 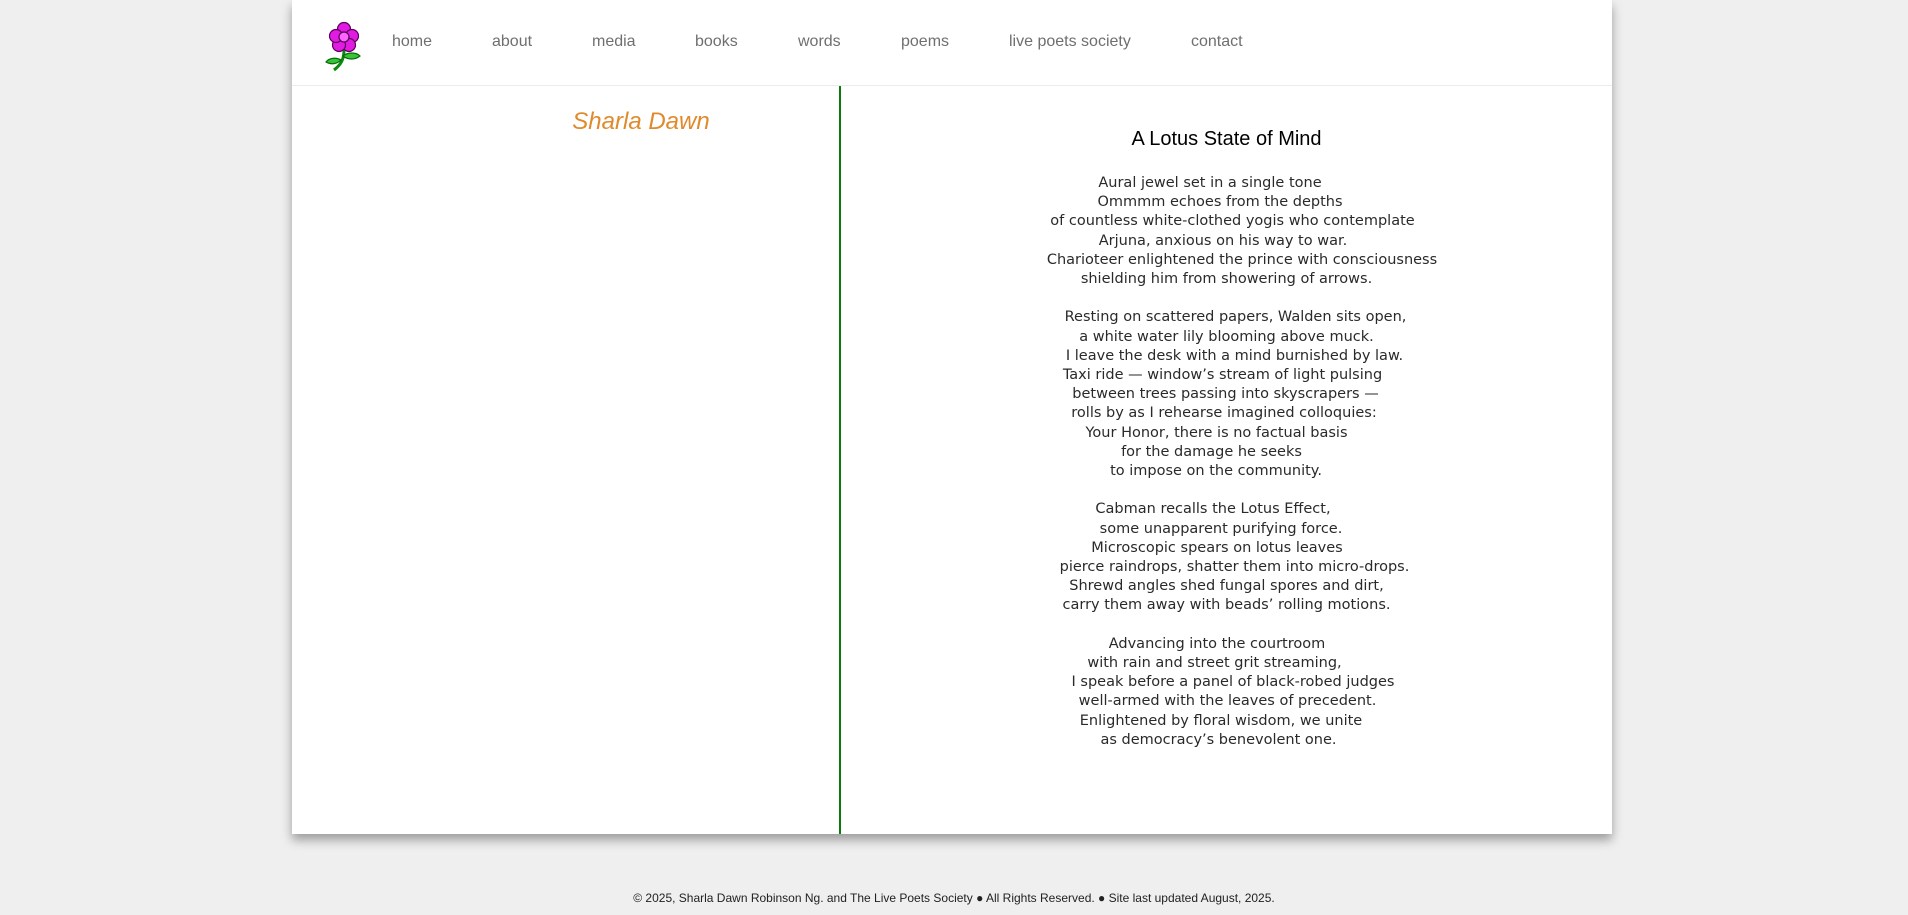 What do you see at coordinates (1220, 202) in the screenshot?
I see `poem-line: Ommmm echoes from the depths` at bounding box center [1220, 202].